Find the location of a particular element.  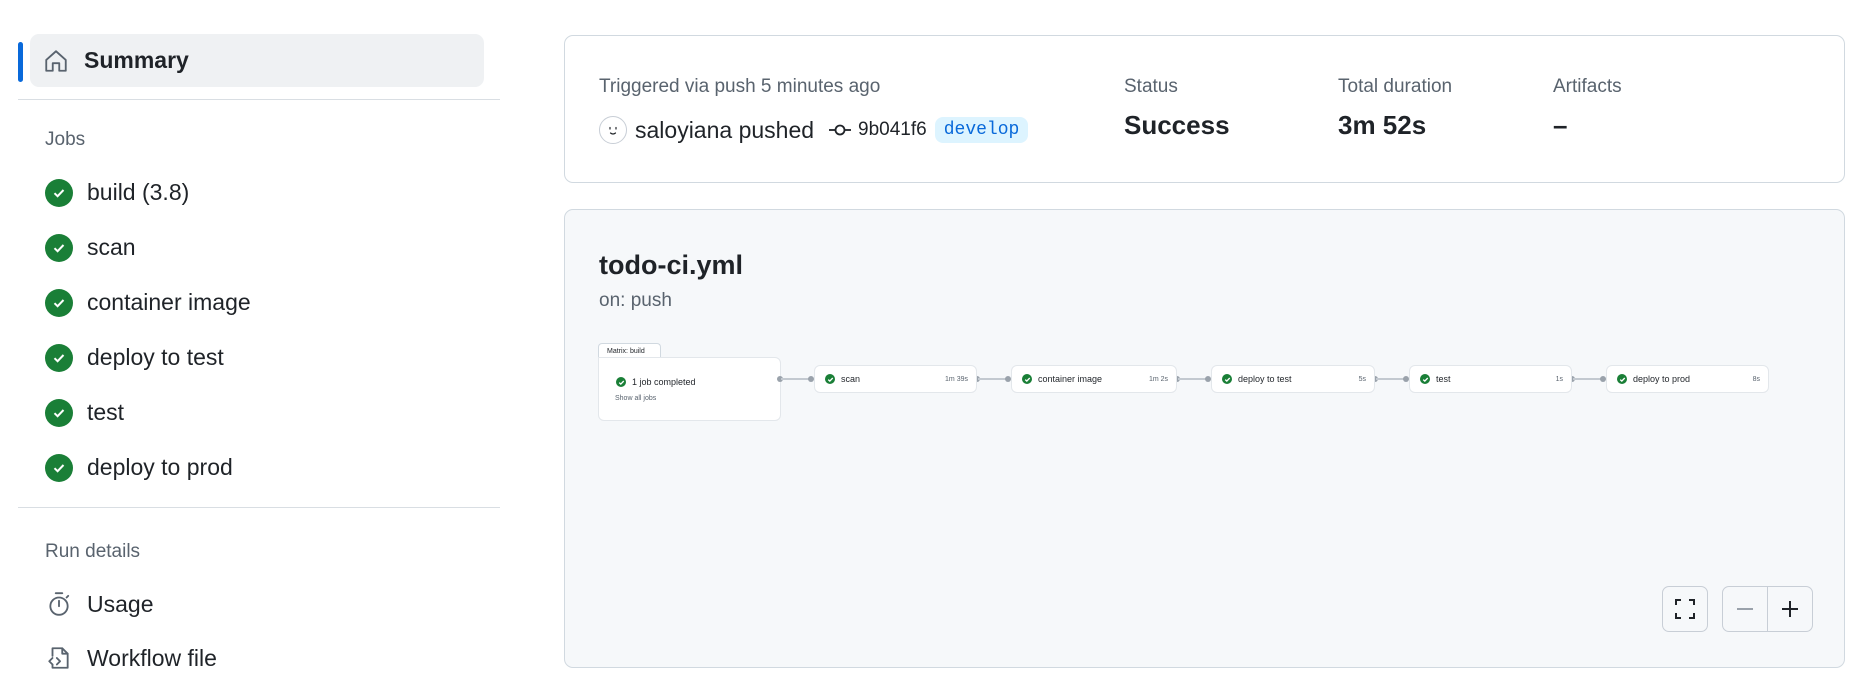

trigger-text: Triggered via push 5 minutes ago is located at coordinates (740, 86).